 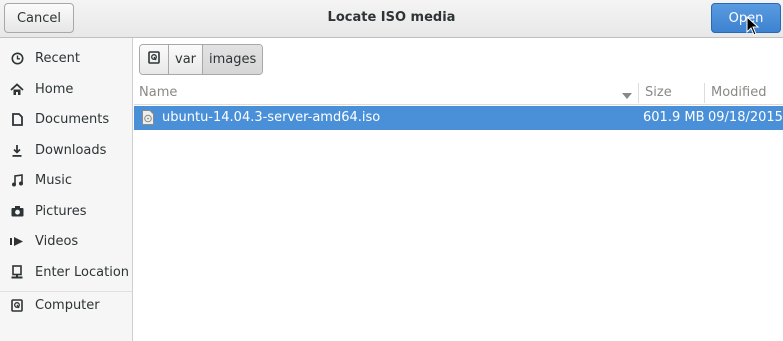 I want to click on mouse-cursor-icon, so click(x=753, y=26).